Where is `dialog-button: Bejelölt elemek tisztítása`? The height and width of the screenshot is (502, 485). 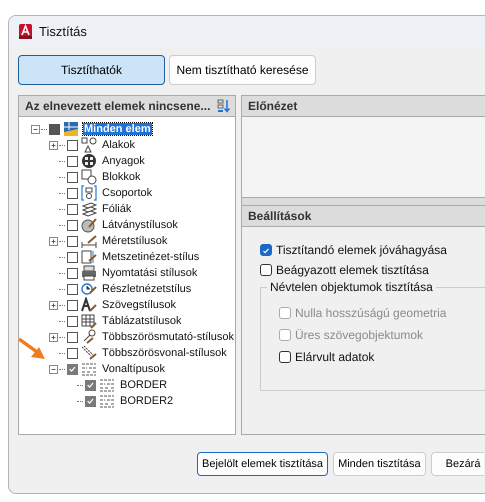 dialog-button: Bejelölt elemek tisztítása is located at coordinates (262, 464).